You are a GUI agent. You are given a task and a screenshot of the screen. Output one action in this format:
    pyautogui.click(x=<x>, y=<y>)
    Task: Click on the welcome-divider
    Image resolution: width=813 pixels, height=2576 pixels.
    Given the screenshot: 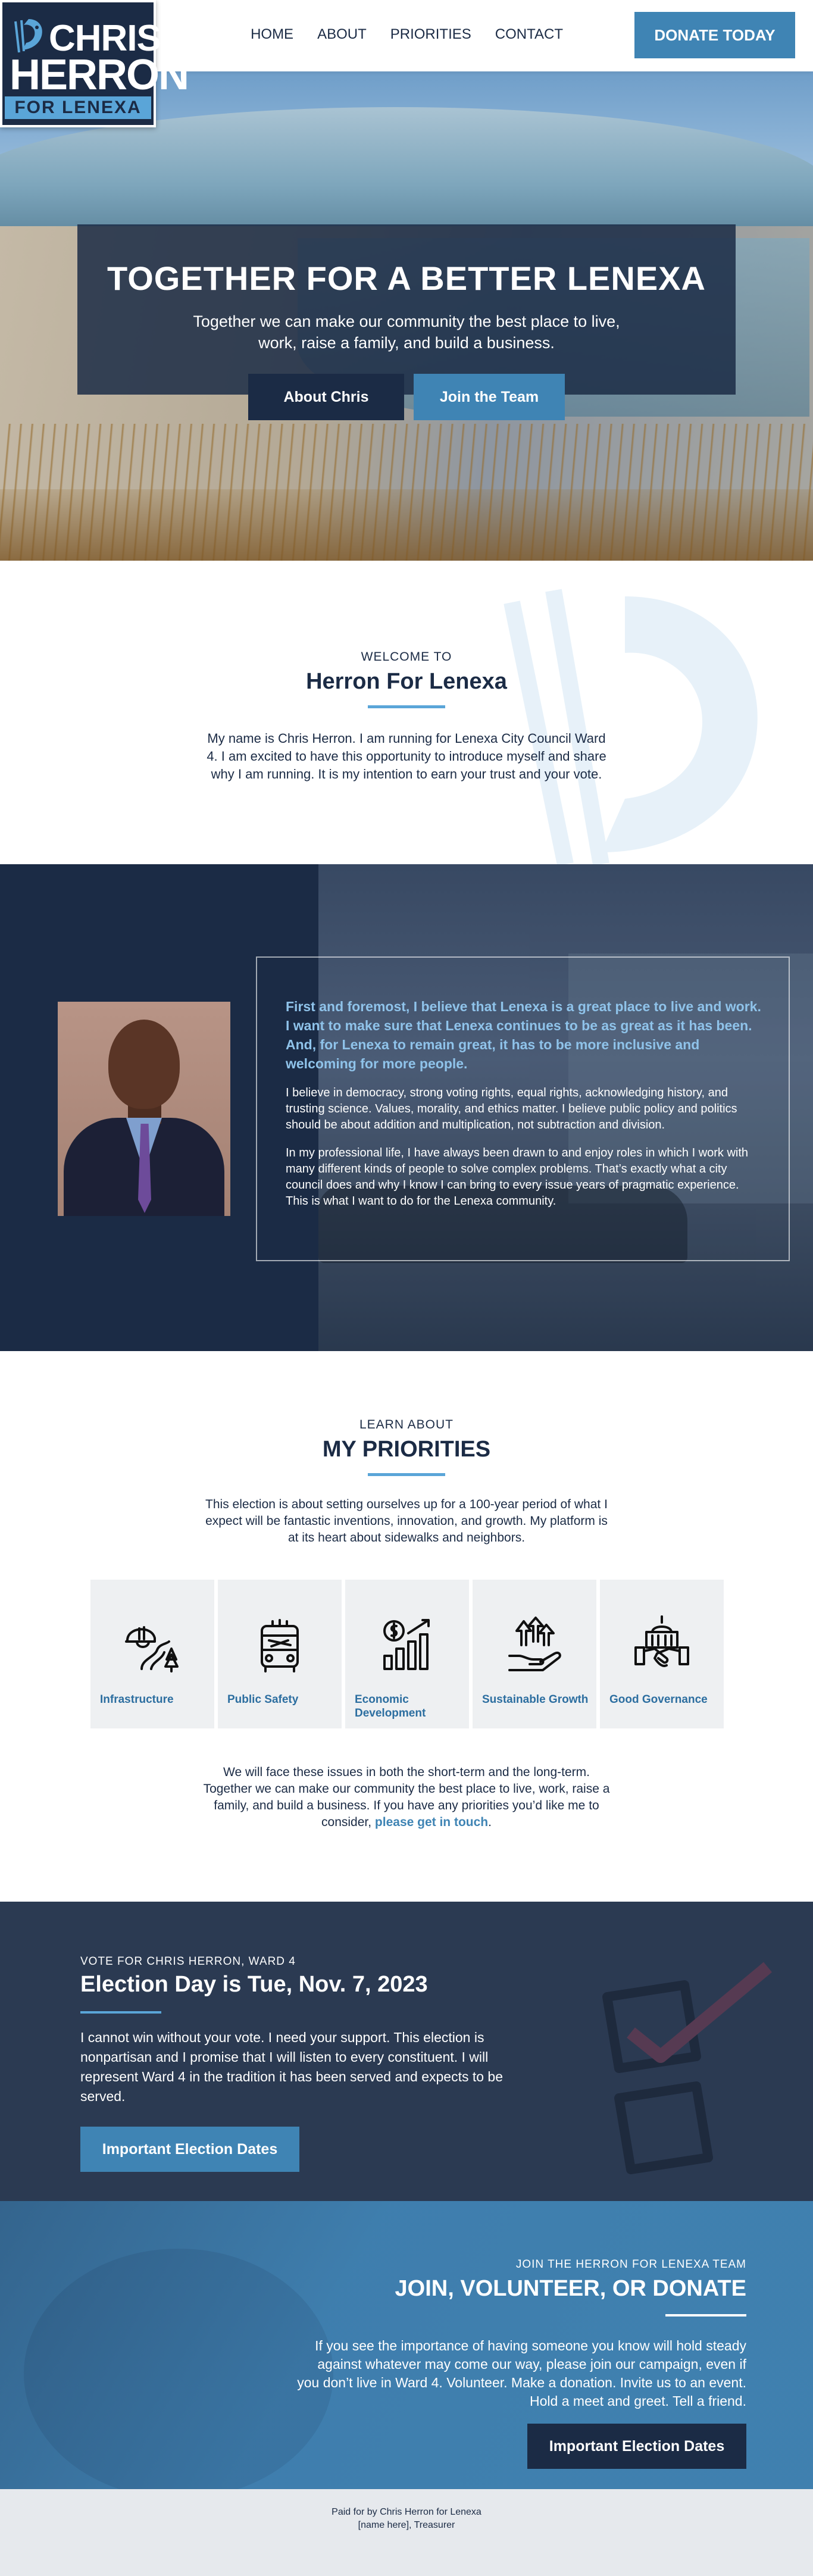 What is the action you would take?
    pyautogui.click(x=406, y=706)
    